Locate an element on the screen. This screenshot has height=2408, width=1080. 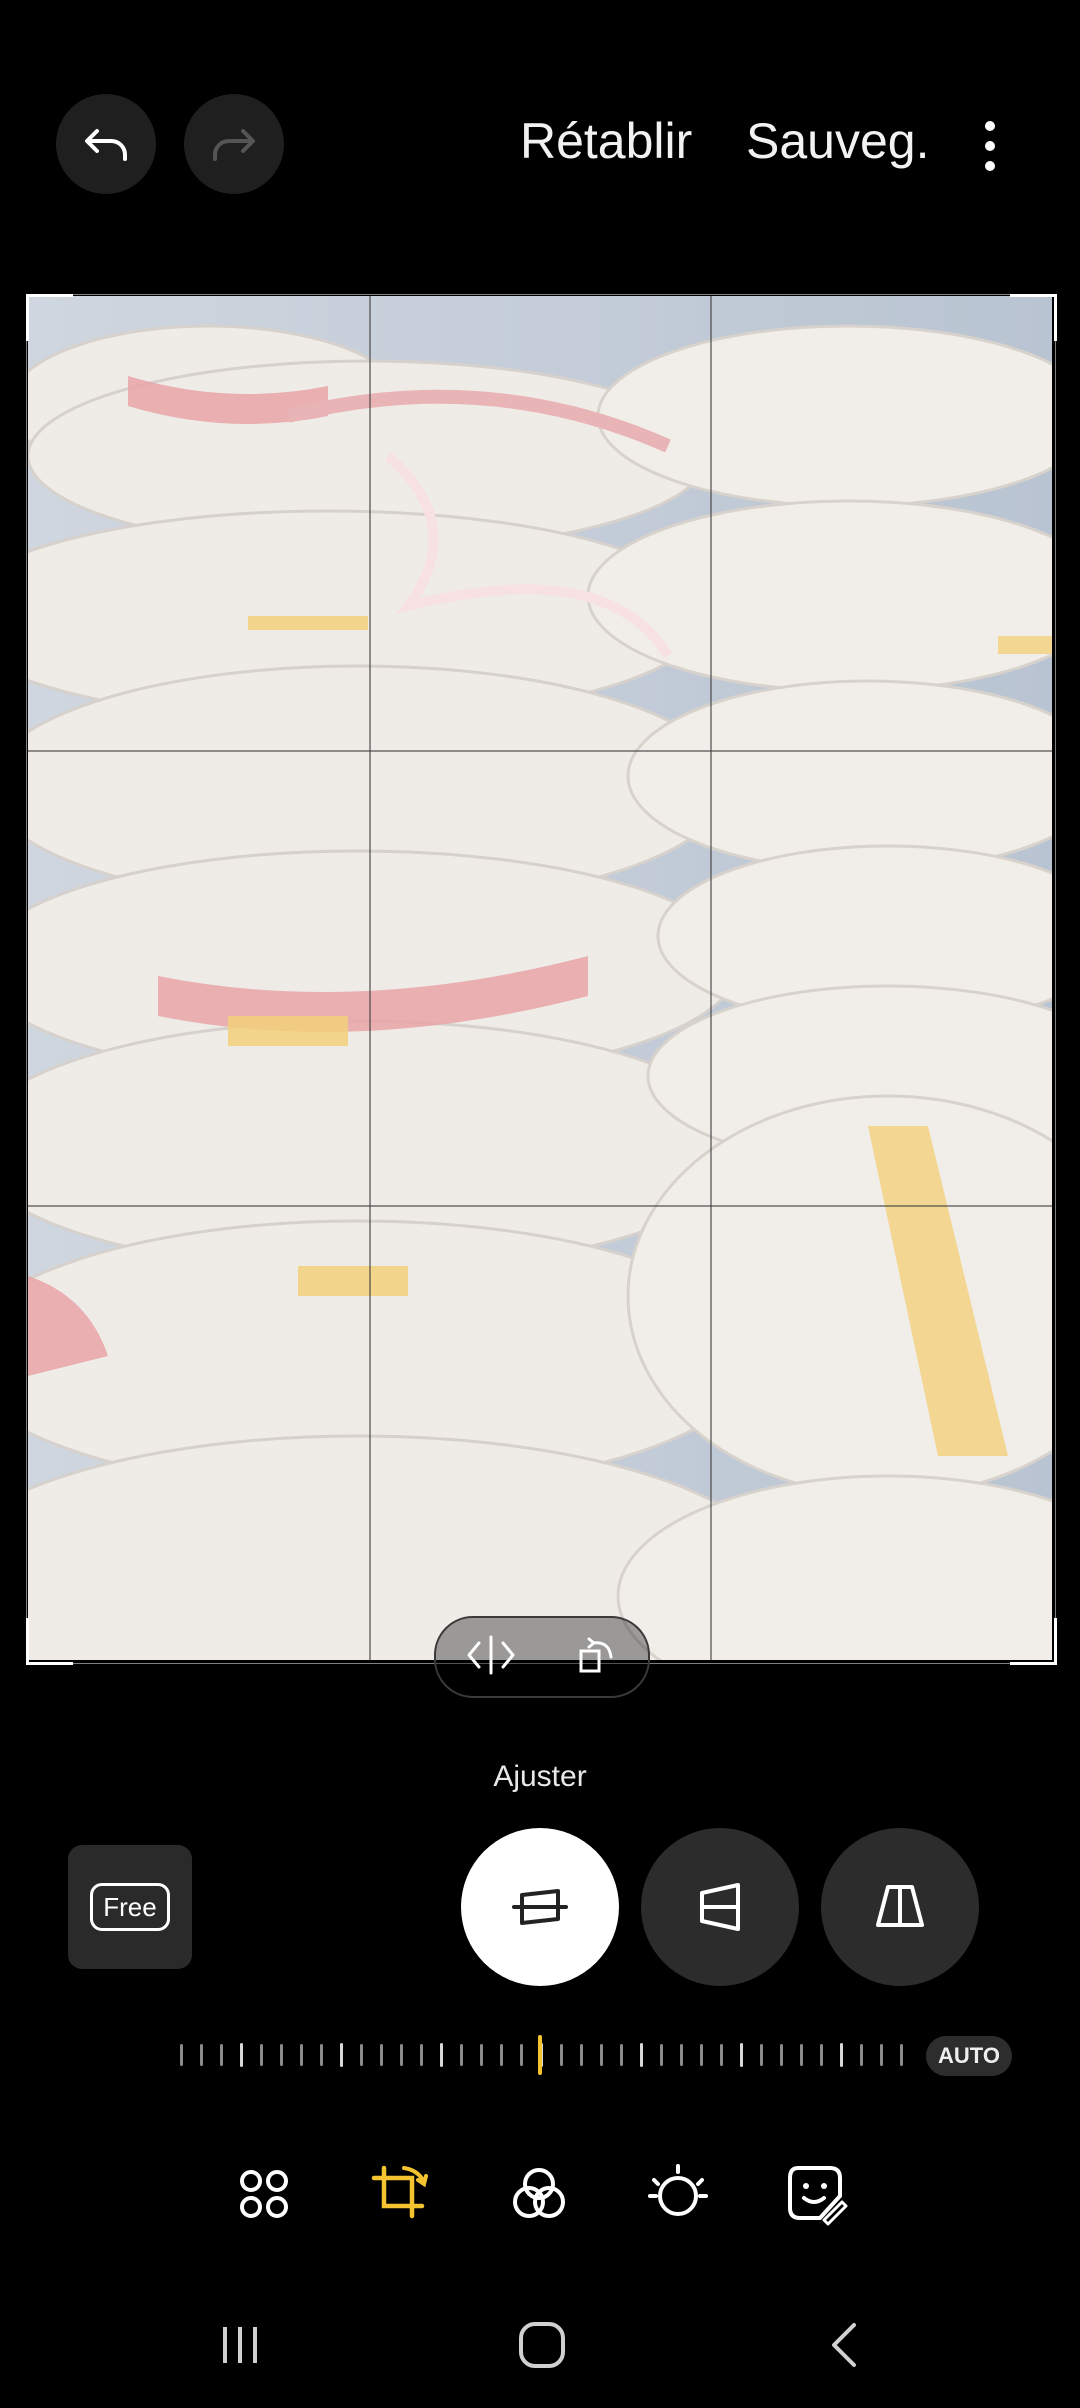
crop-handle-top-right is located at coordinates (1033, 317).